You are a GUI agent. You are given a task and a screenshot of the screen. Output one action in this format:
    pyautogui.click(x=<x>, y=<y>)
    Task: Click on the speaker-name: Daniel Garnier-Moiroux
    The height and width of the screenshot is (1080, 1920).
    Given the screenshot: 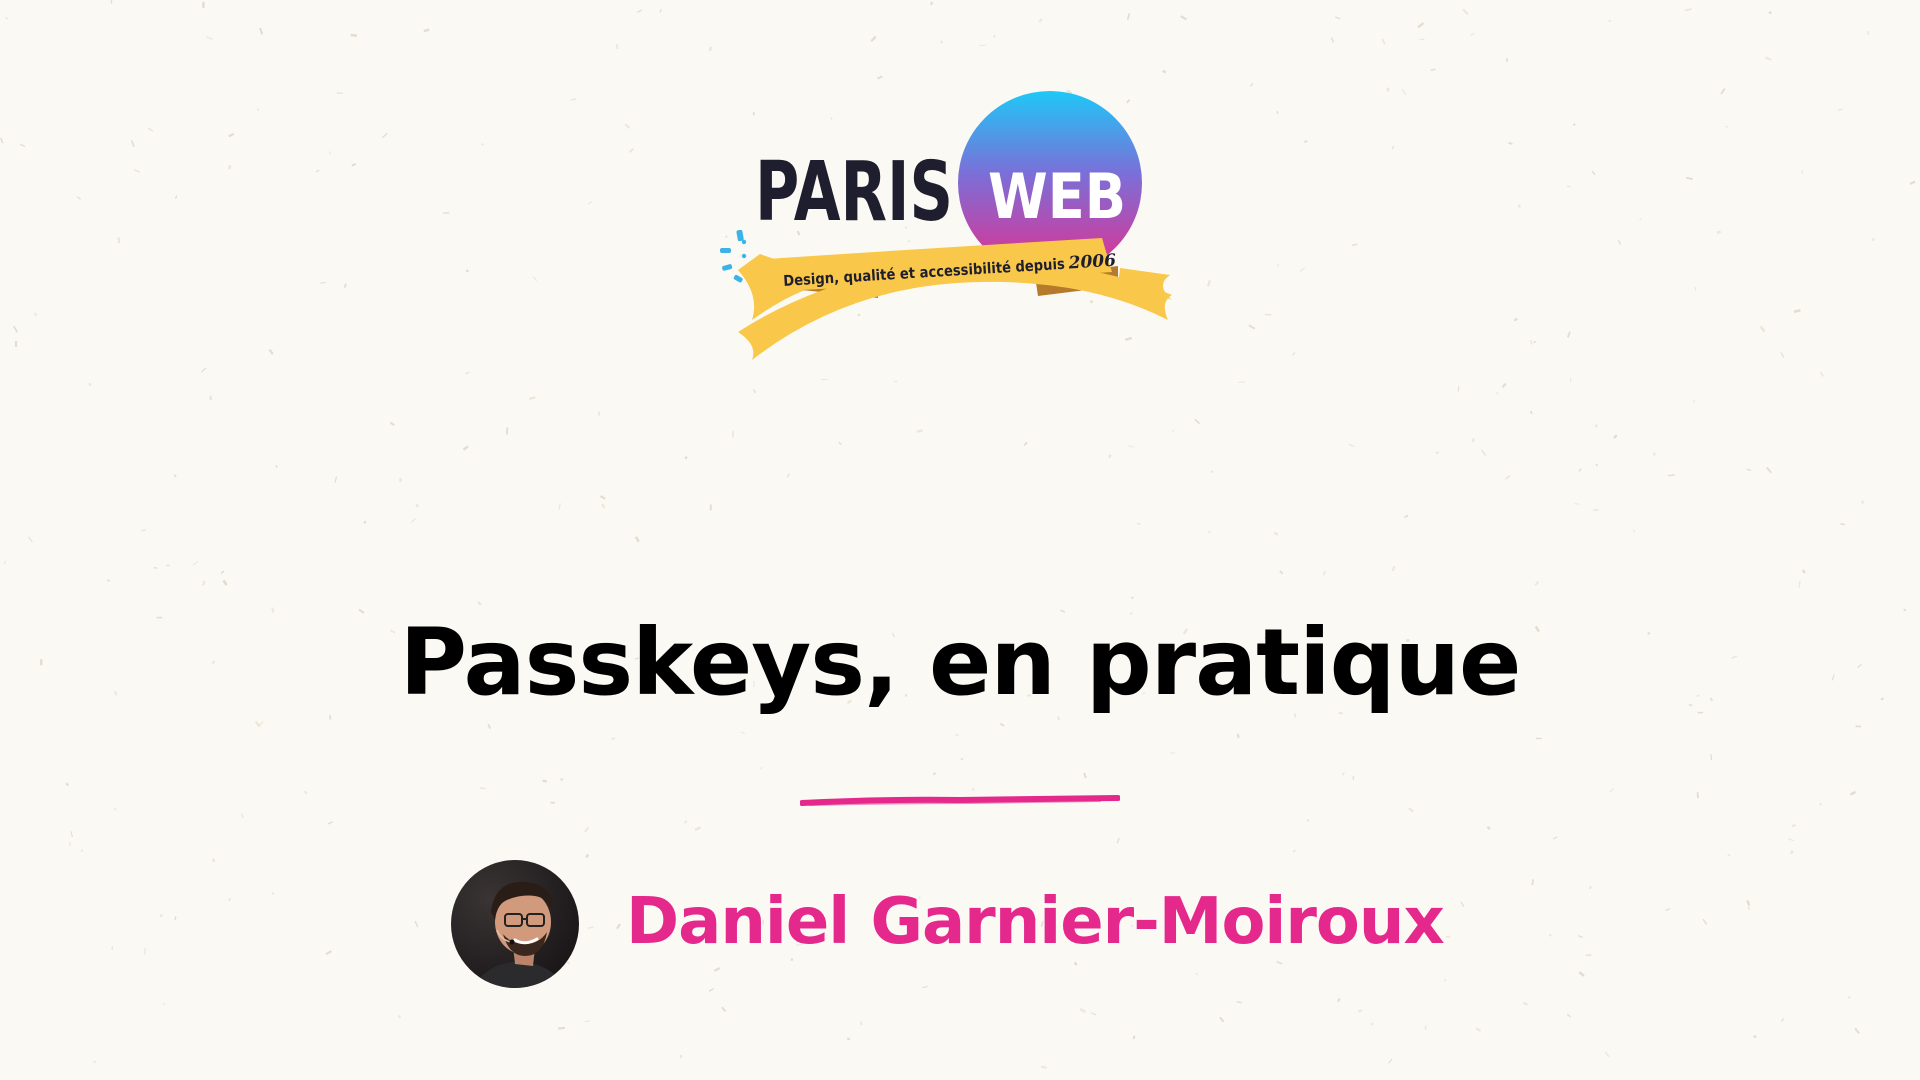 What is the action you would take?
    pyautogui.click(x=1035, y=922)
    